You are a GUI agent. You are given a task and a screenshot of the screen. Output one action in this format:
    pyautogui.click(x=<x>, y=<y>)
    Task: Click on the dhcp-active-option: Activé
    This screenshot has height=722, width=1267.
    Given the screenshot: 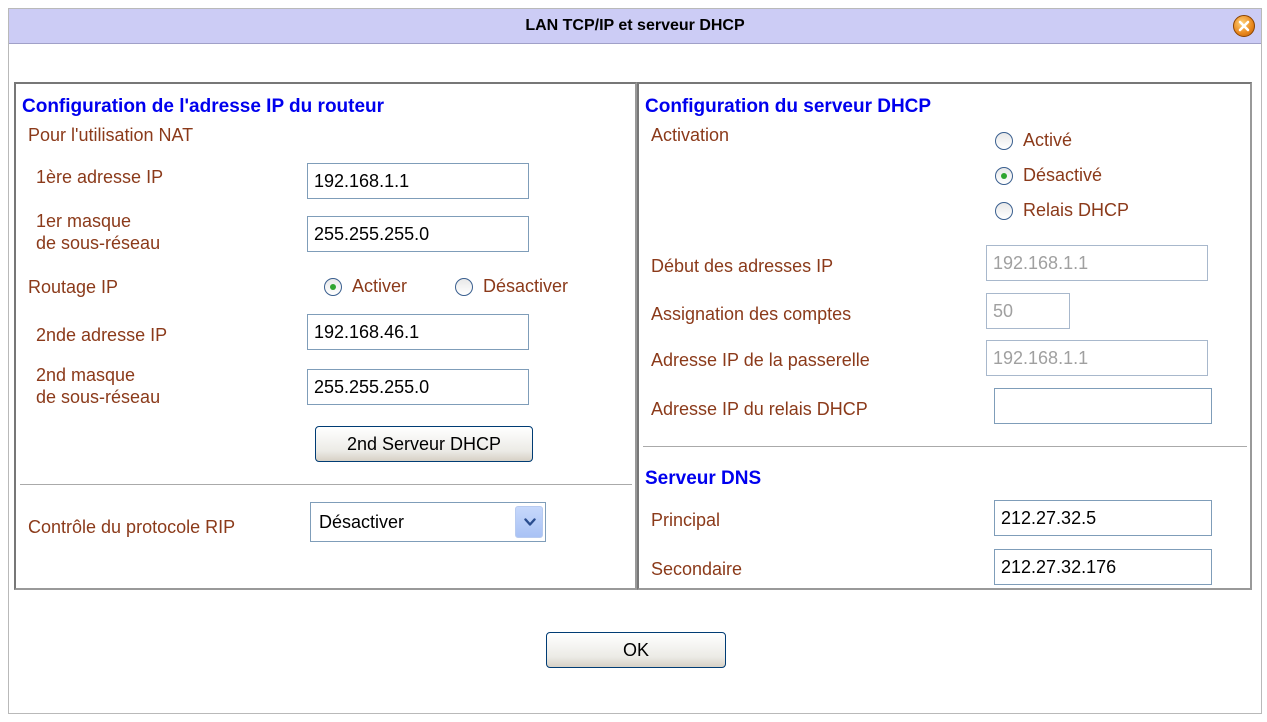 What is the action you would take?
    pyautogui.click(x=1033, y=140)
    